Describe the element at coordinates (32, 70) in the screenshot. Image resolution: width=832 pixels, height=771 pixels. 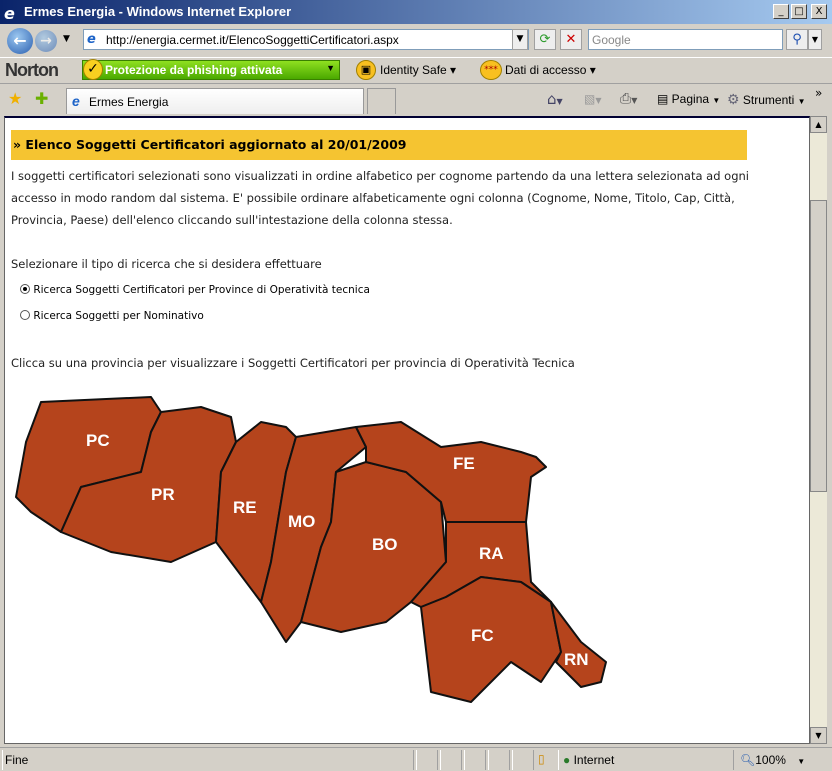
I see `norton-logo: Norton` at that location.